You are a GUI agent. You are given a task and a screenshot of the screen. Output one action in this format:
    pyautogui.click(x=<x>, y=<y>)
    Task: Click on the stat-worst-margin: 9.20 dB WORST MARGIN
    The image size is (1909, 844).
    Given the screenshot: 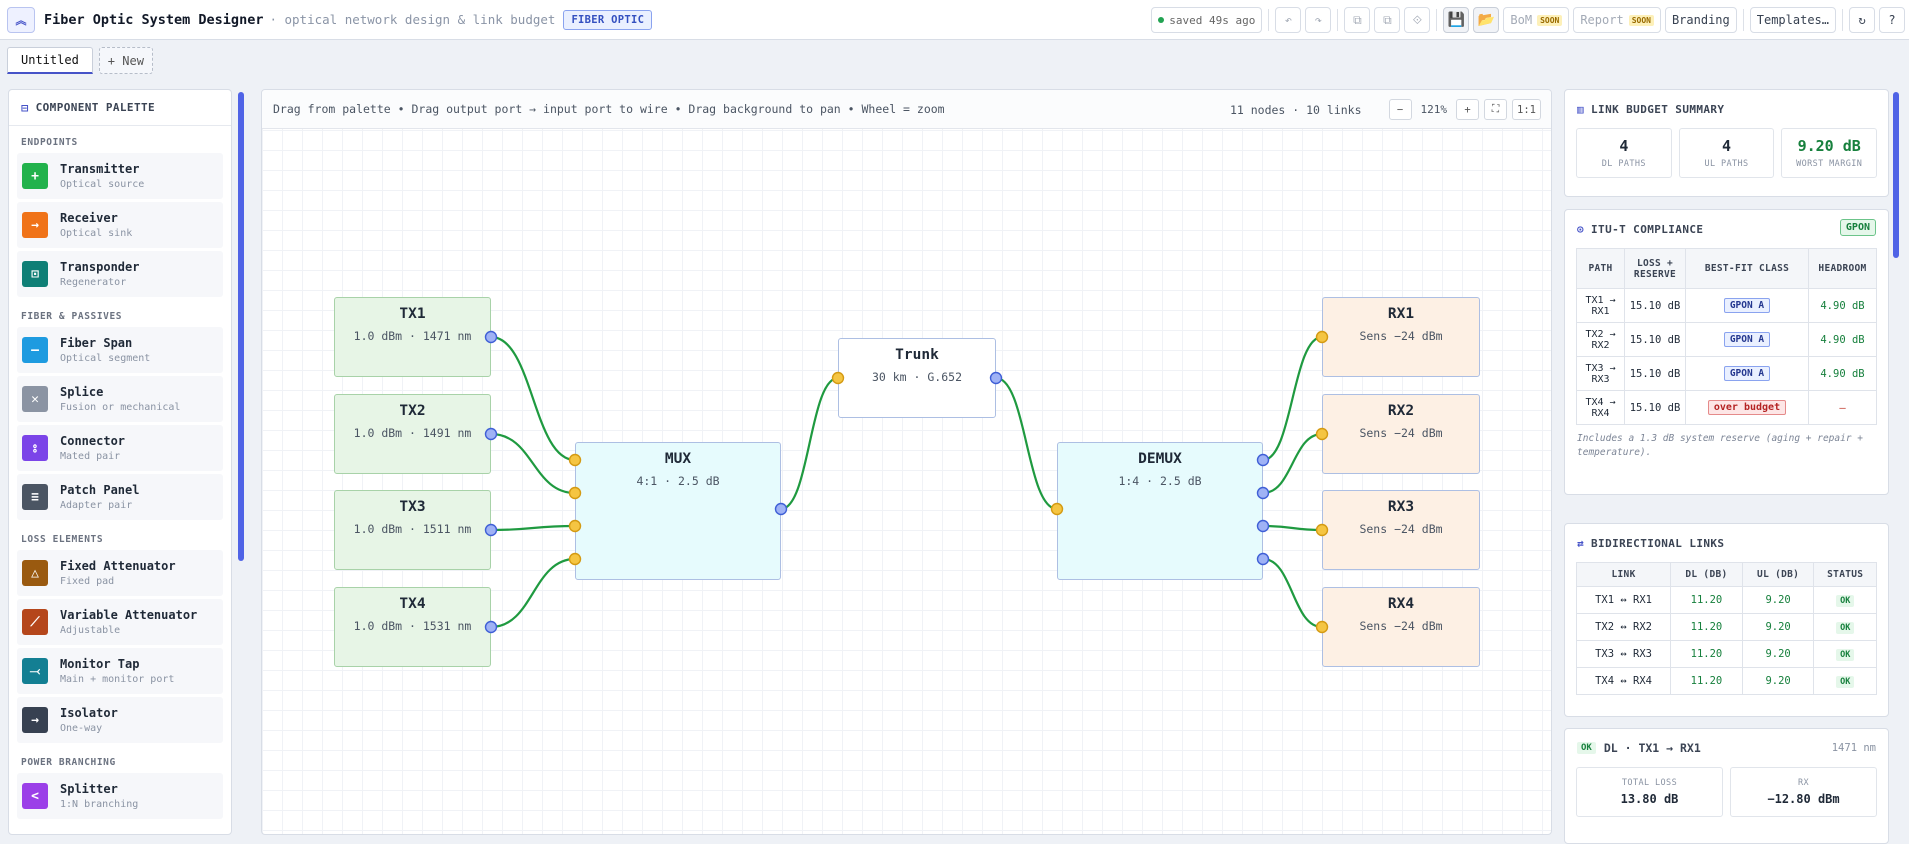 What is the action you would take?
    pyautogui.click(x=1829, y=153)
    